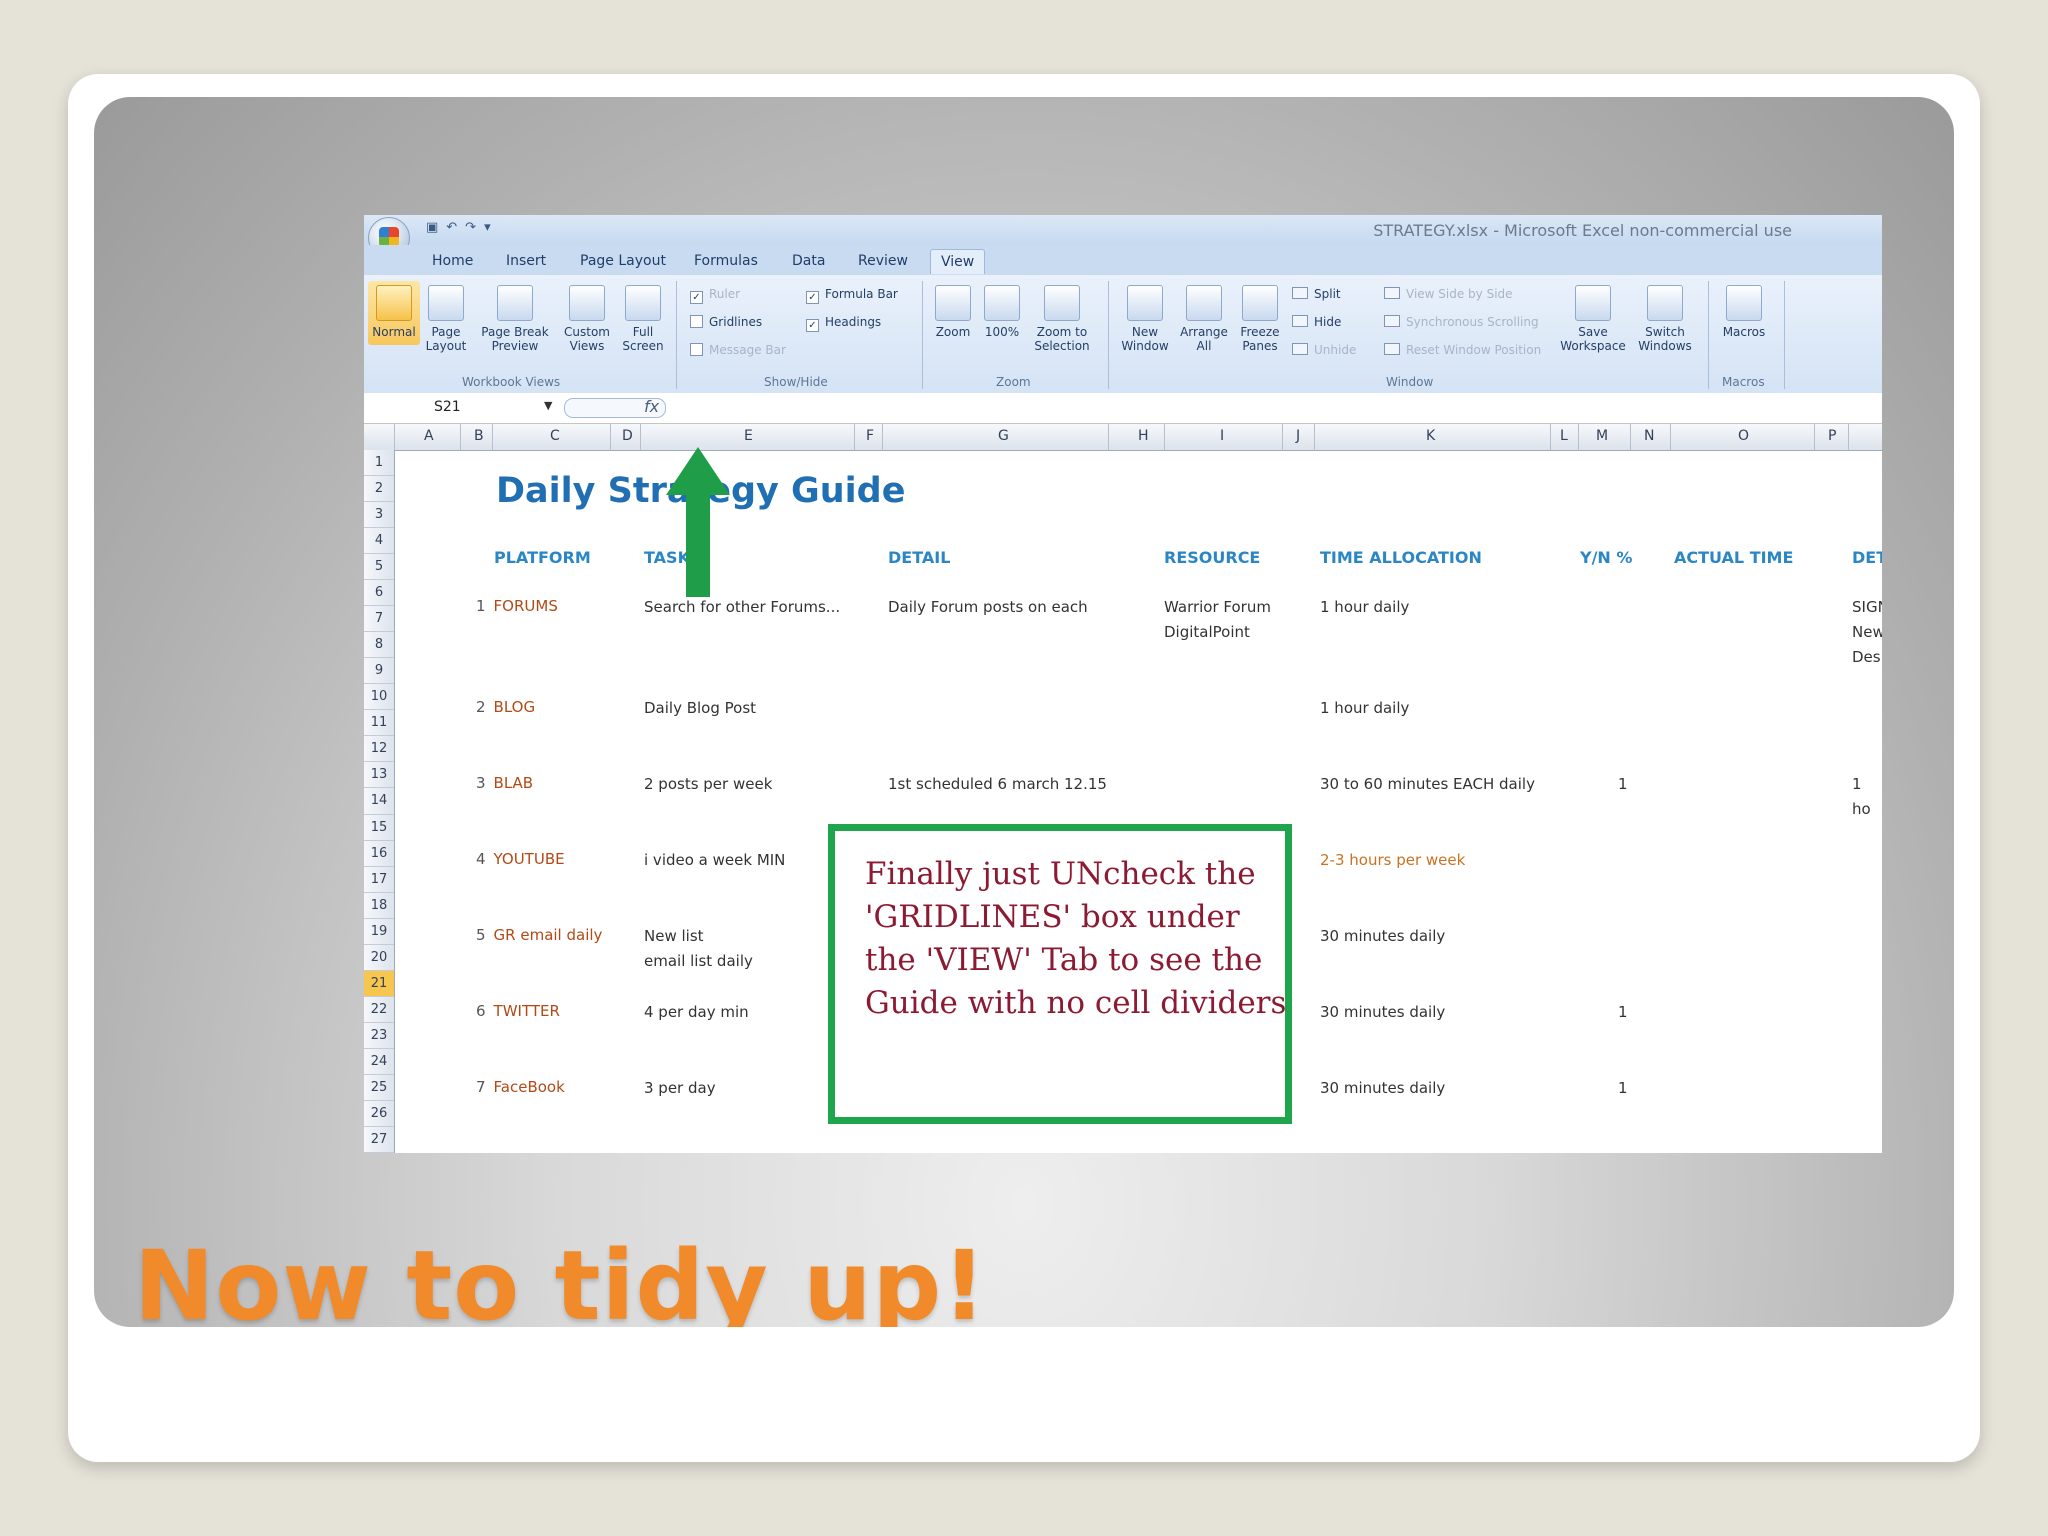 This screenshot has width=2048, height=1536. I want to click on row-header: 23, so click(379, 1036).